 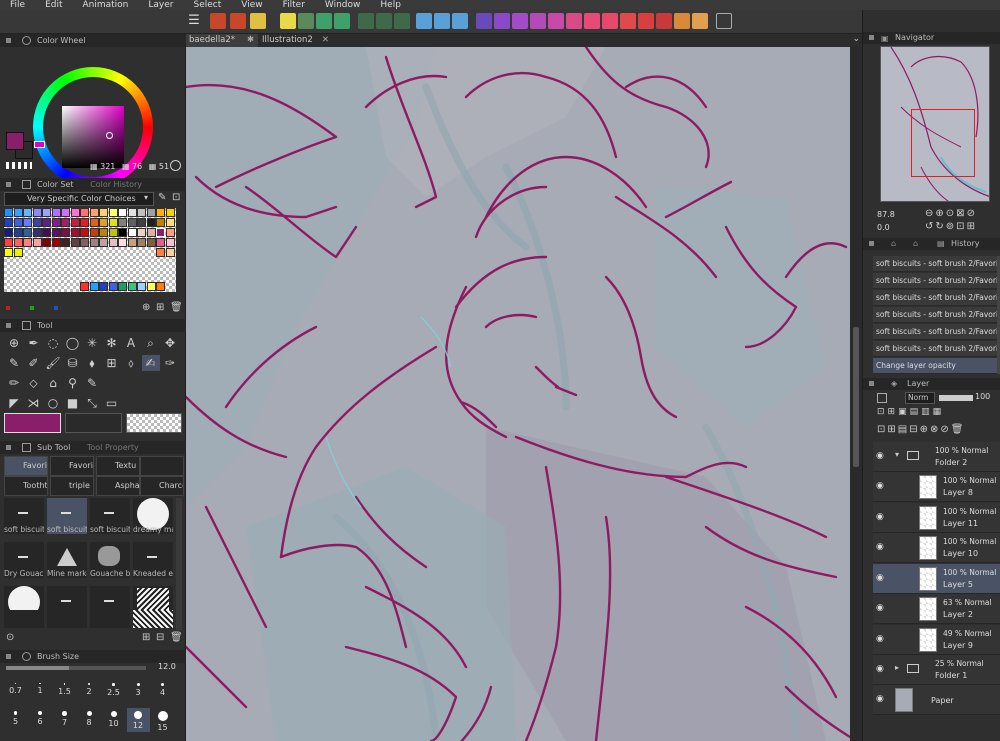 I want to click on subtool-group-tab: Favori, so click(x=72, y=466).